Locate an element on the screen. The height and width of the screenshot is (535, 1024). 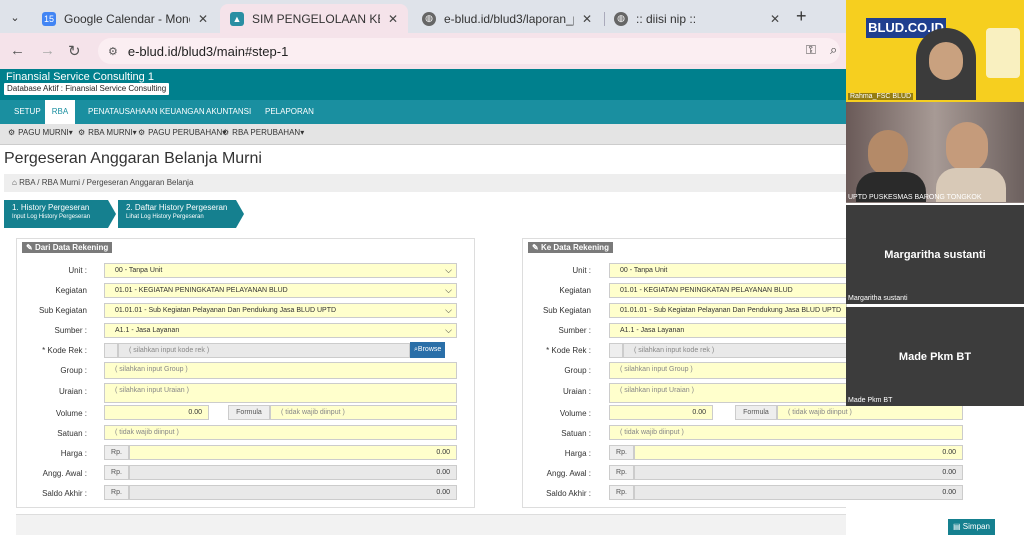
browser-tab-sim: ▲ SIM PENGELOLAAN KEUANGAN ✕ is located at coordinates (314, 18).